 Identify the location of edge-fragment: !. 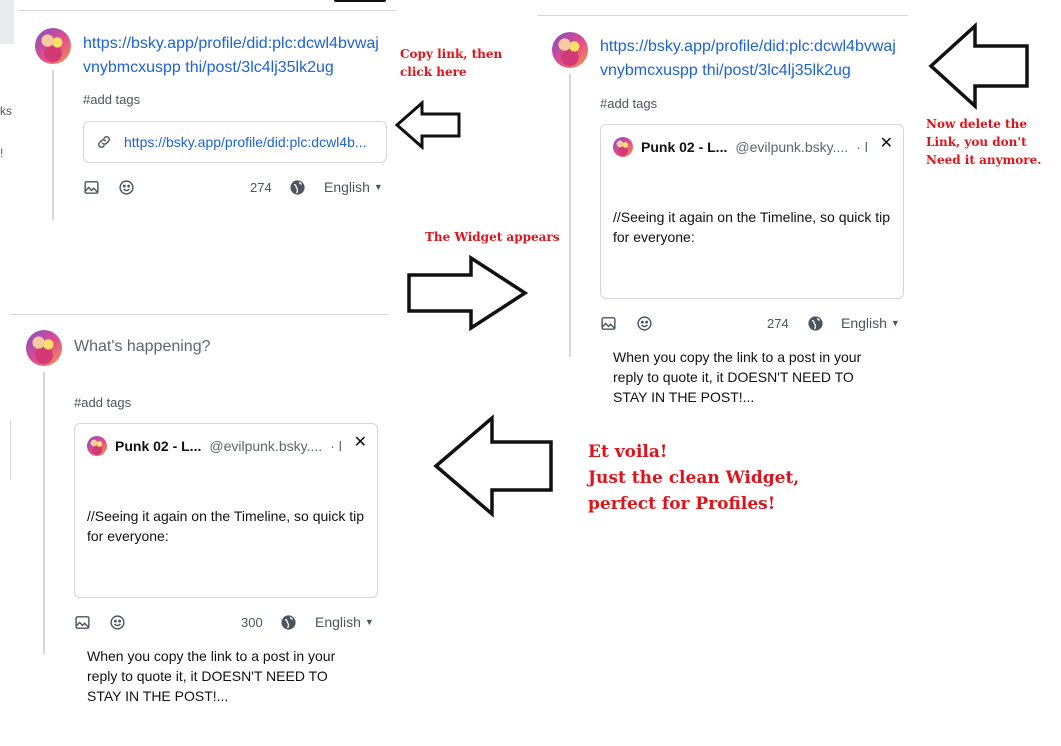
(2, 153).